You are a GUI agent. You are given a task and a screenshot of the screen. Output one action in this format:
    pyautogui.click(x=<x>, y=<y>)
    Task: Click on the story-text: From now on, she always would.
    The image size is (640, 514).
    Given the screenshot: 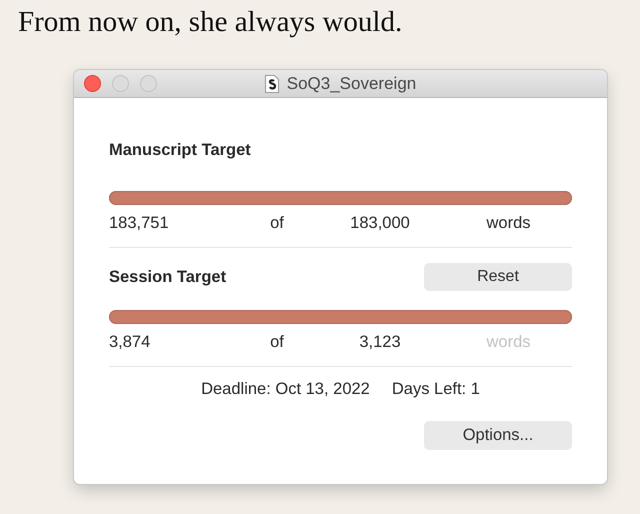 What is the action you would take?
    pyautogui.click(x=210, y=23)
    